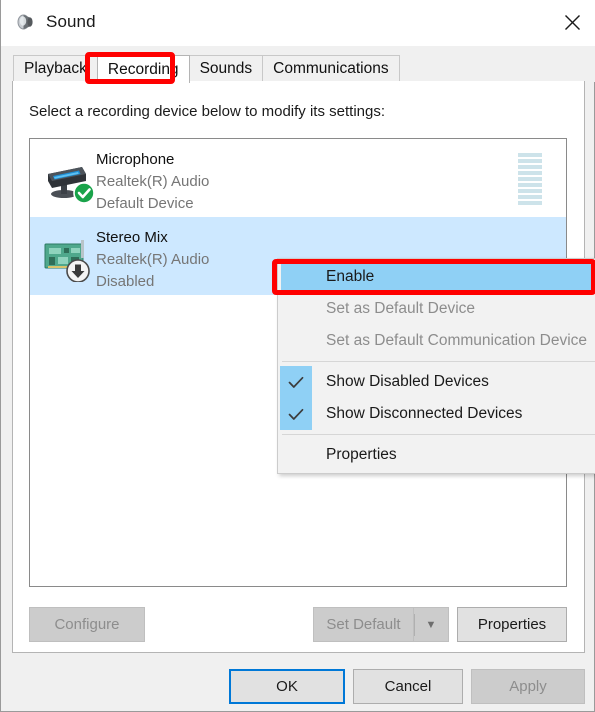  I want to click on menu-item-set-as-default-device-label: Set as Default Device, so click(401, 308).